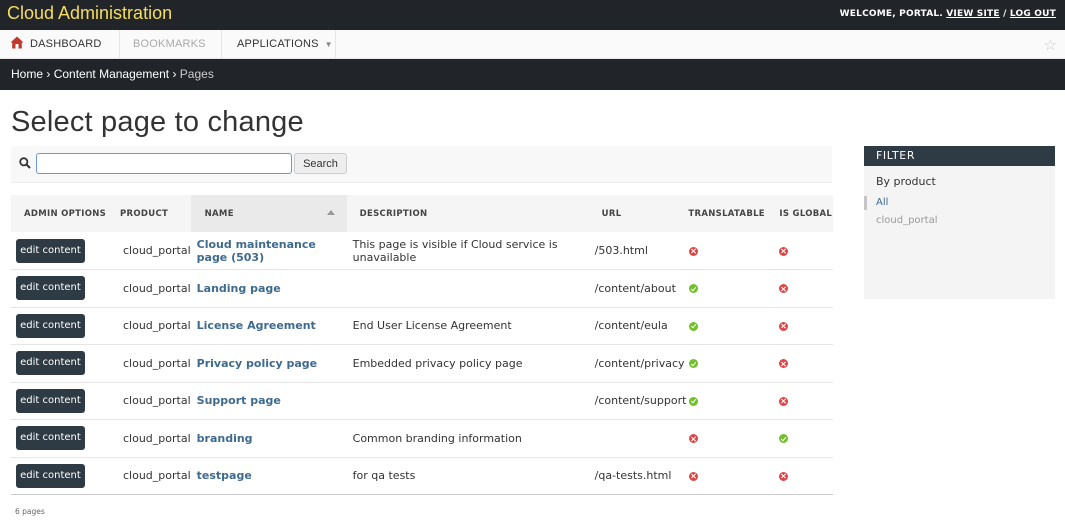  I want to click on column-is-global: IS GLOBAL, so click(806, 213).